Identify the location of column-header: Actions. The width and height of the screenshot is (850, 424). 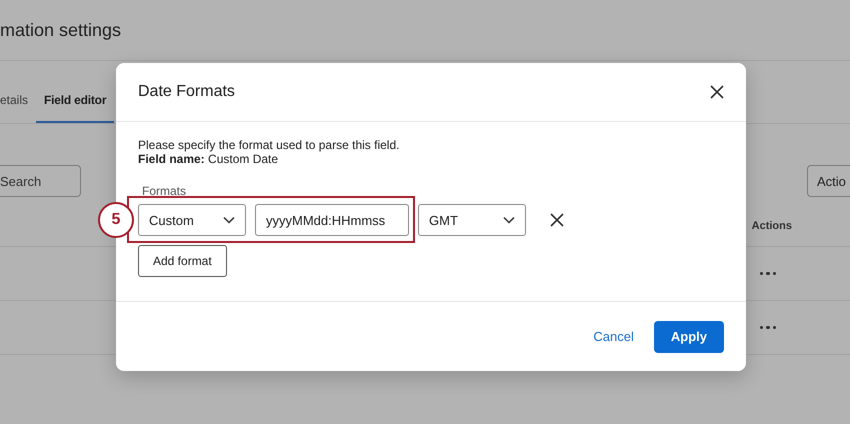
(772, 226).